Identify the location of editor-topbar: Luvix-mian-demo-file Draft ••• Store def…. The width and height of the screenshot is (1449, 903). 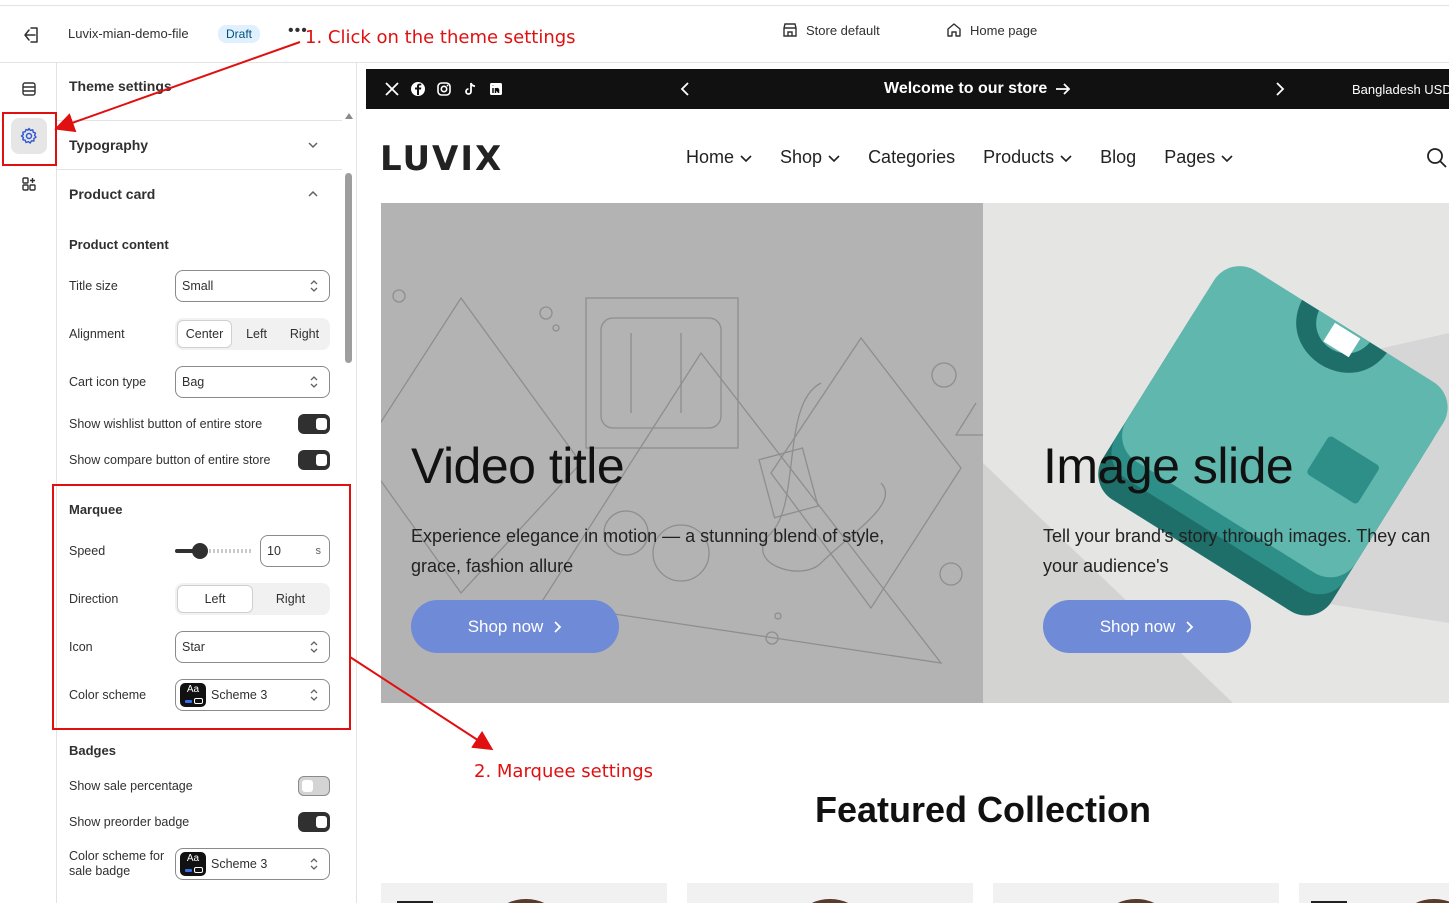
(724, 34).